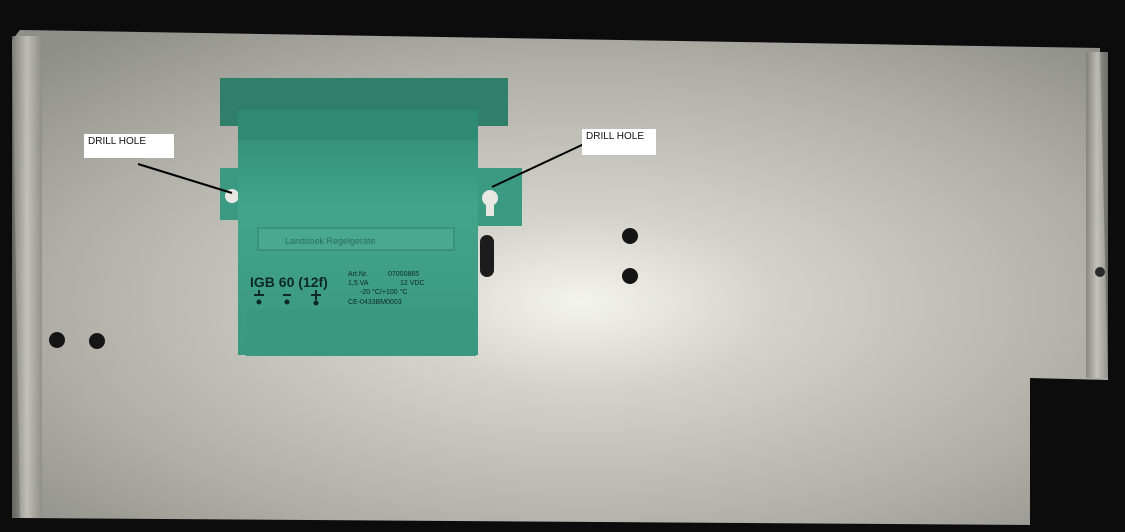  I want to click on device-model-text: IGB 60 (12f), so click(289, 282).